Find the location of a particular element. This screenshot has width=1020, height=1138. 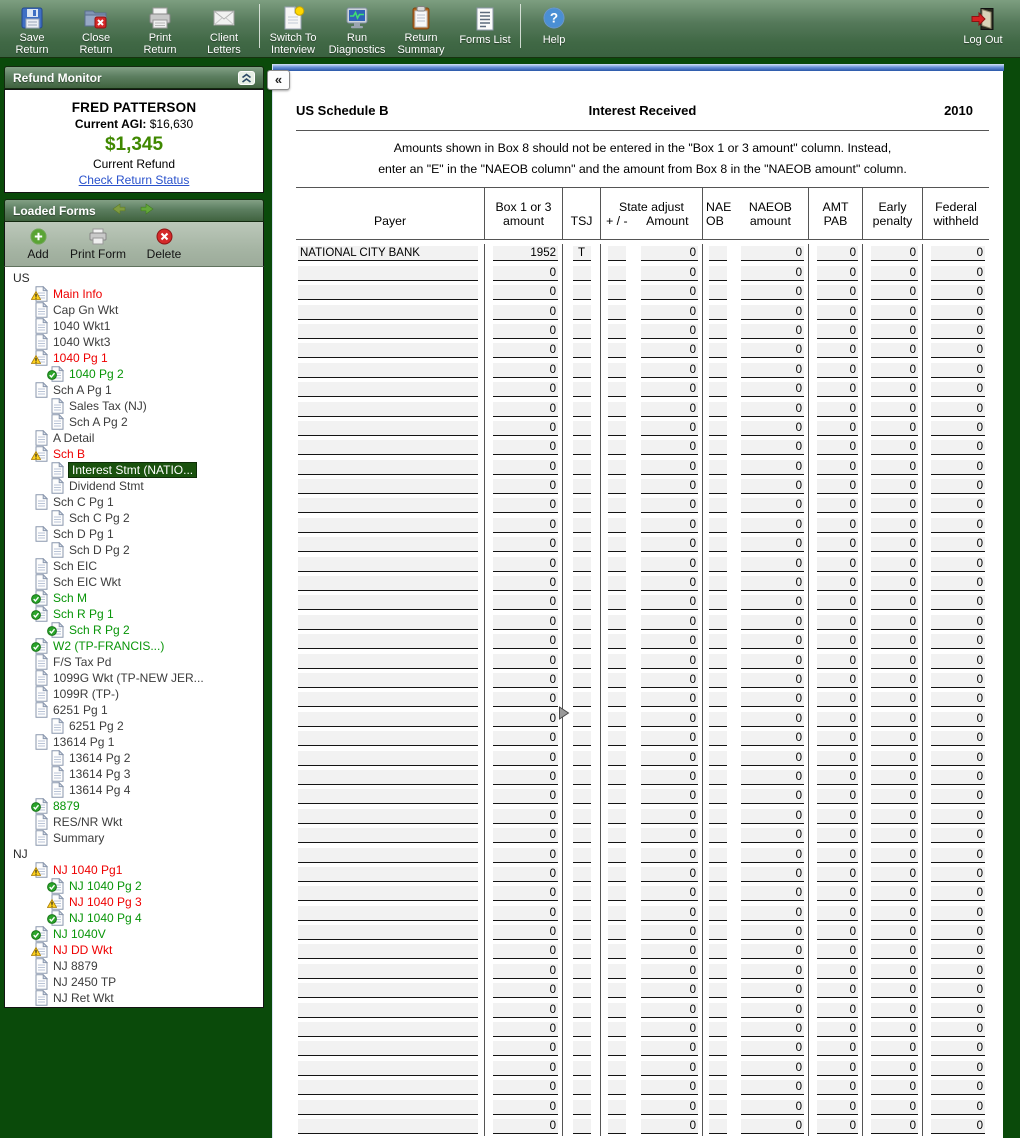

toolbar-close-return-button: Close Return is located at coordinates (96, 28).